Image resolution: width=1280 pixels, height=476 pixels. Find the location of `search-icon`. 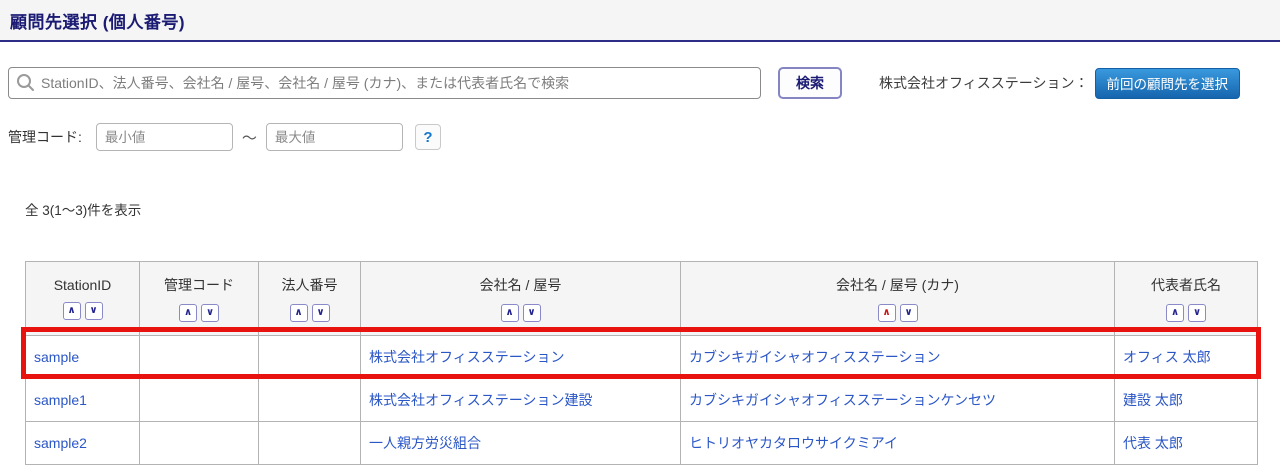

search-icon is located at coordinates (25, 82).